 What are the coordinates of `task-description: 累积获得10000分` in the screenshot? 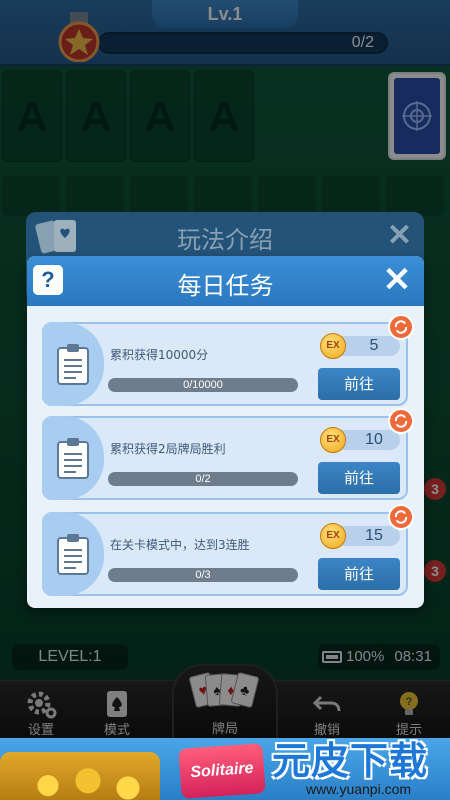 It's located at (159, 355).